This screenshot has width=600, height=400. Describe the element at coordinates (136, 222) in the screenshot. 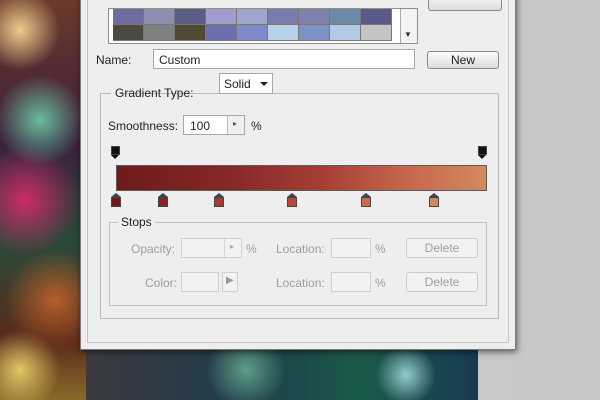

I see `stops-legend: Stops` at that location.